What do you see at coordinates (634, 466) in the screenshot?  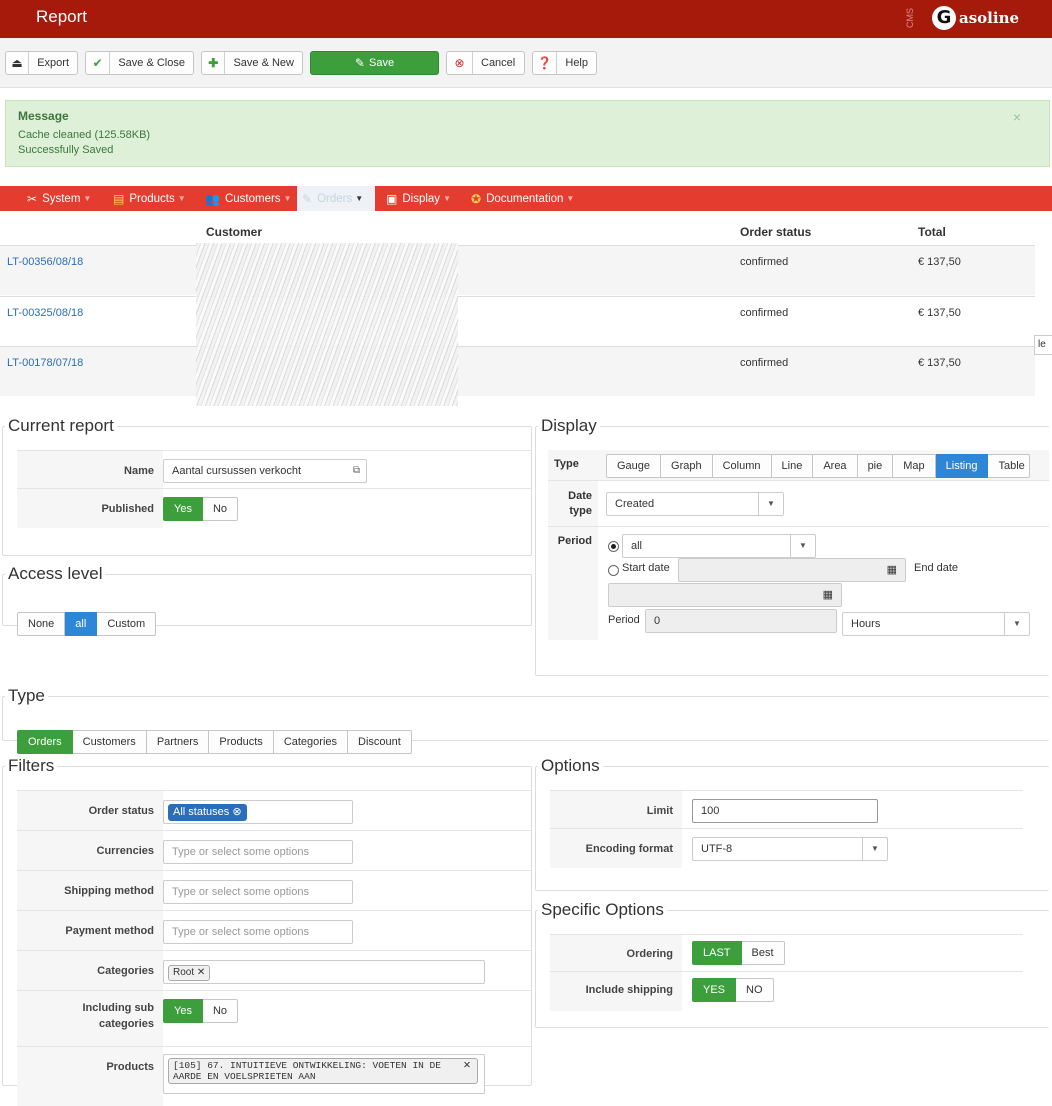 I see `type-gauge-button: Gauge` at bounding box center [634, 466].